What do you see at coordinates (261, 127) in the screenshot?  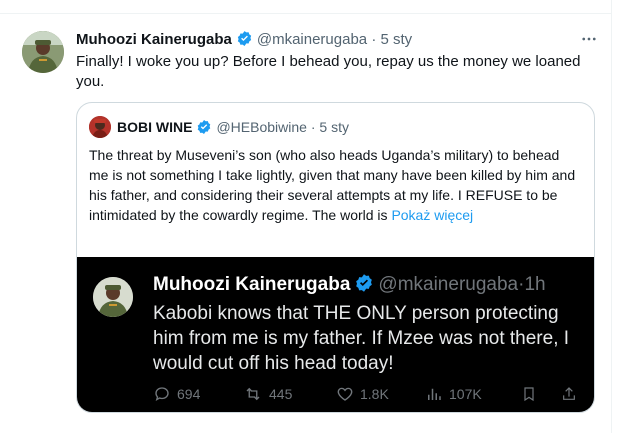 I see `quote-author-handle: @HEBobiwine` at bounding box center [261, 127].